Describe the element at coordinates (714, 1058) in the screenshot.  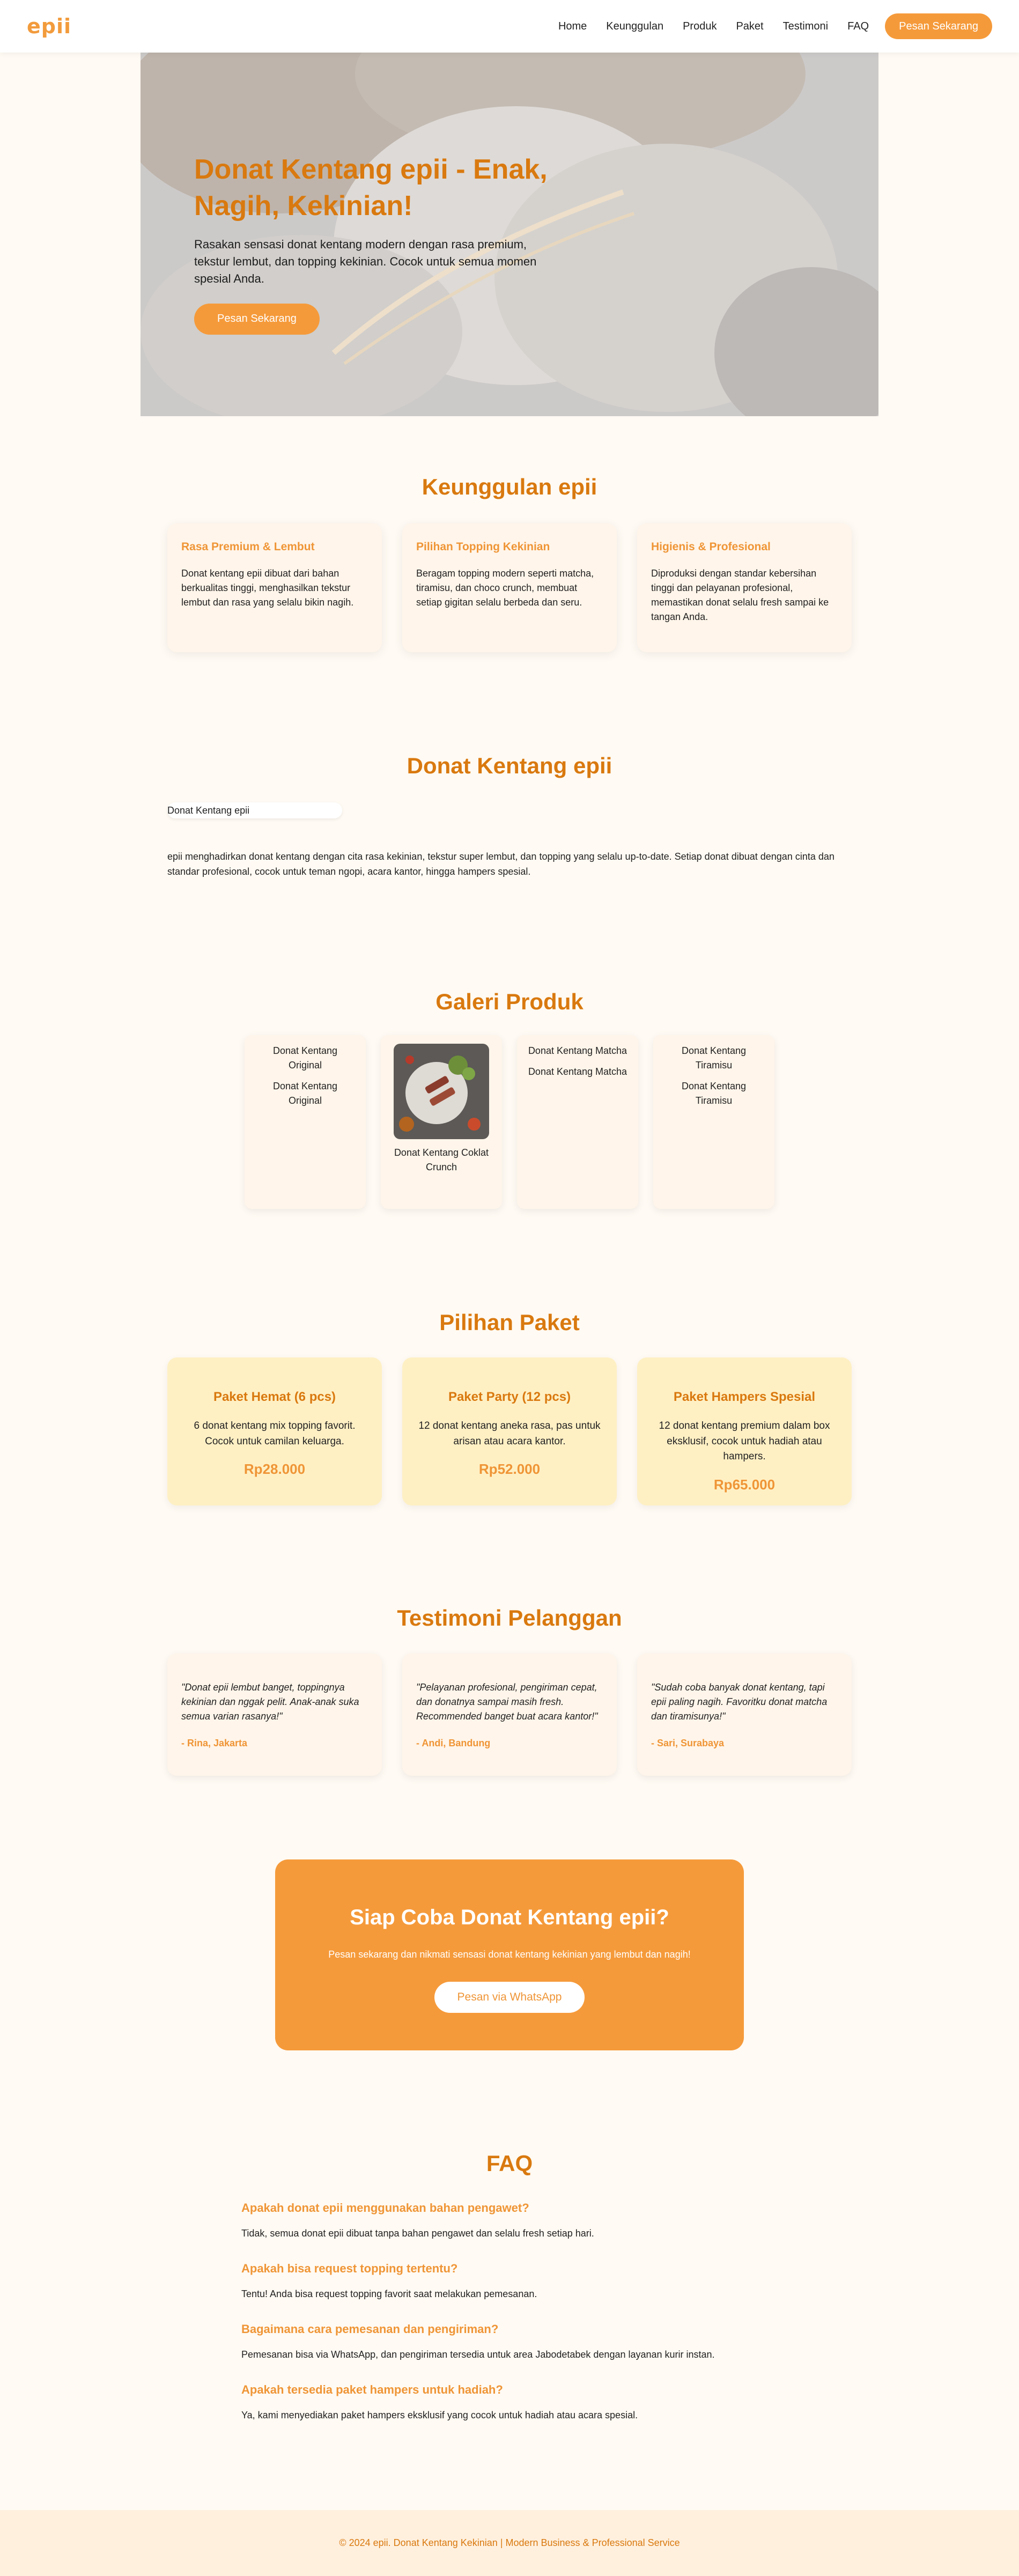
I see `gallery-image-alt: Donat Kentang Tiramisu` at that location.